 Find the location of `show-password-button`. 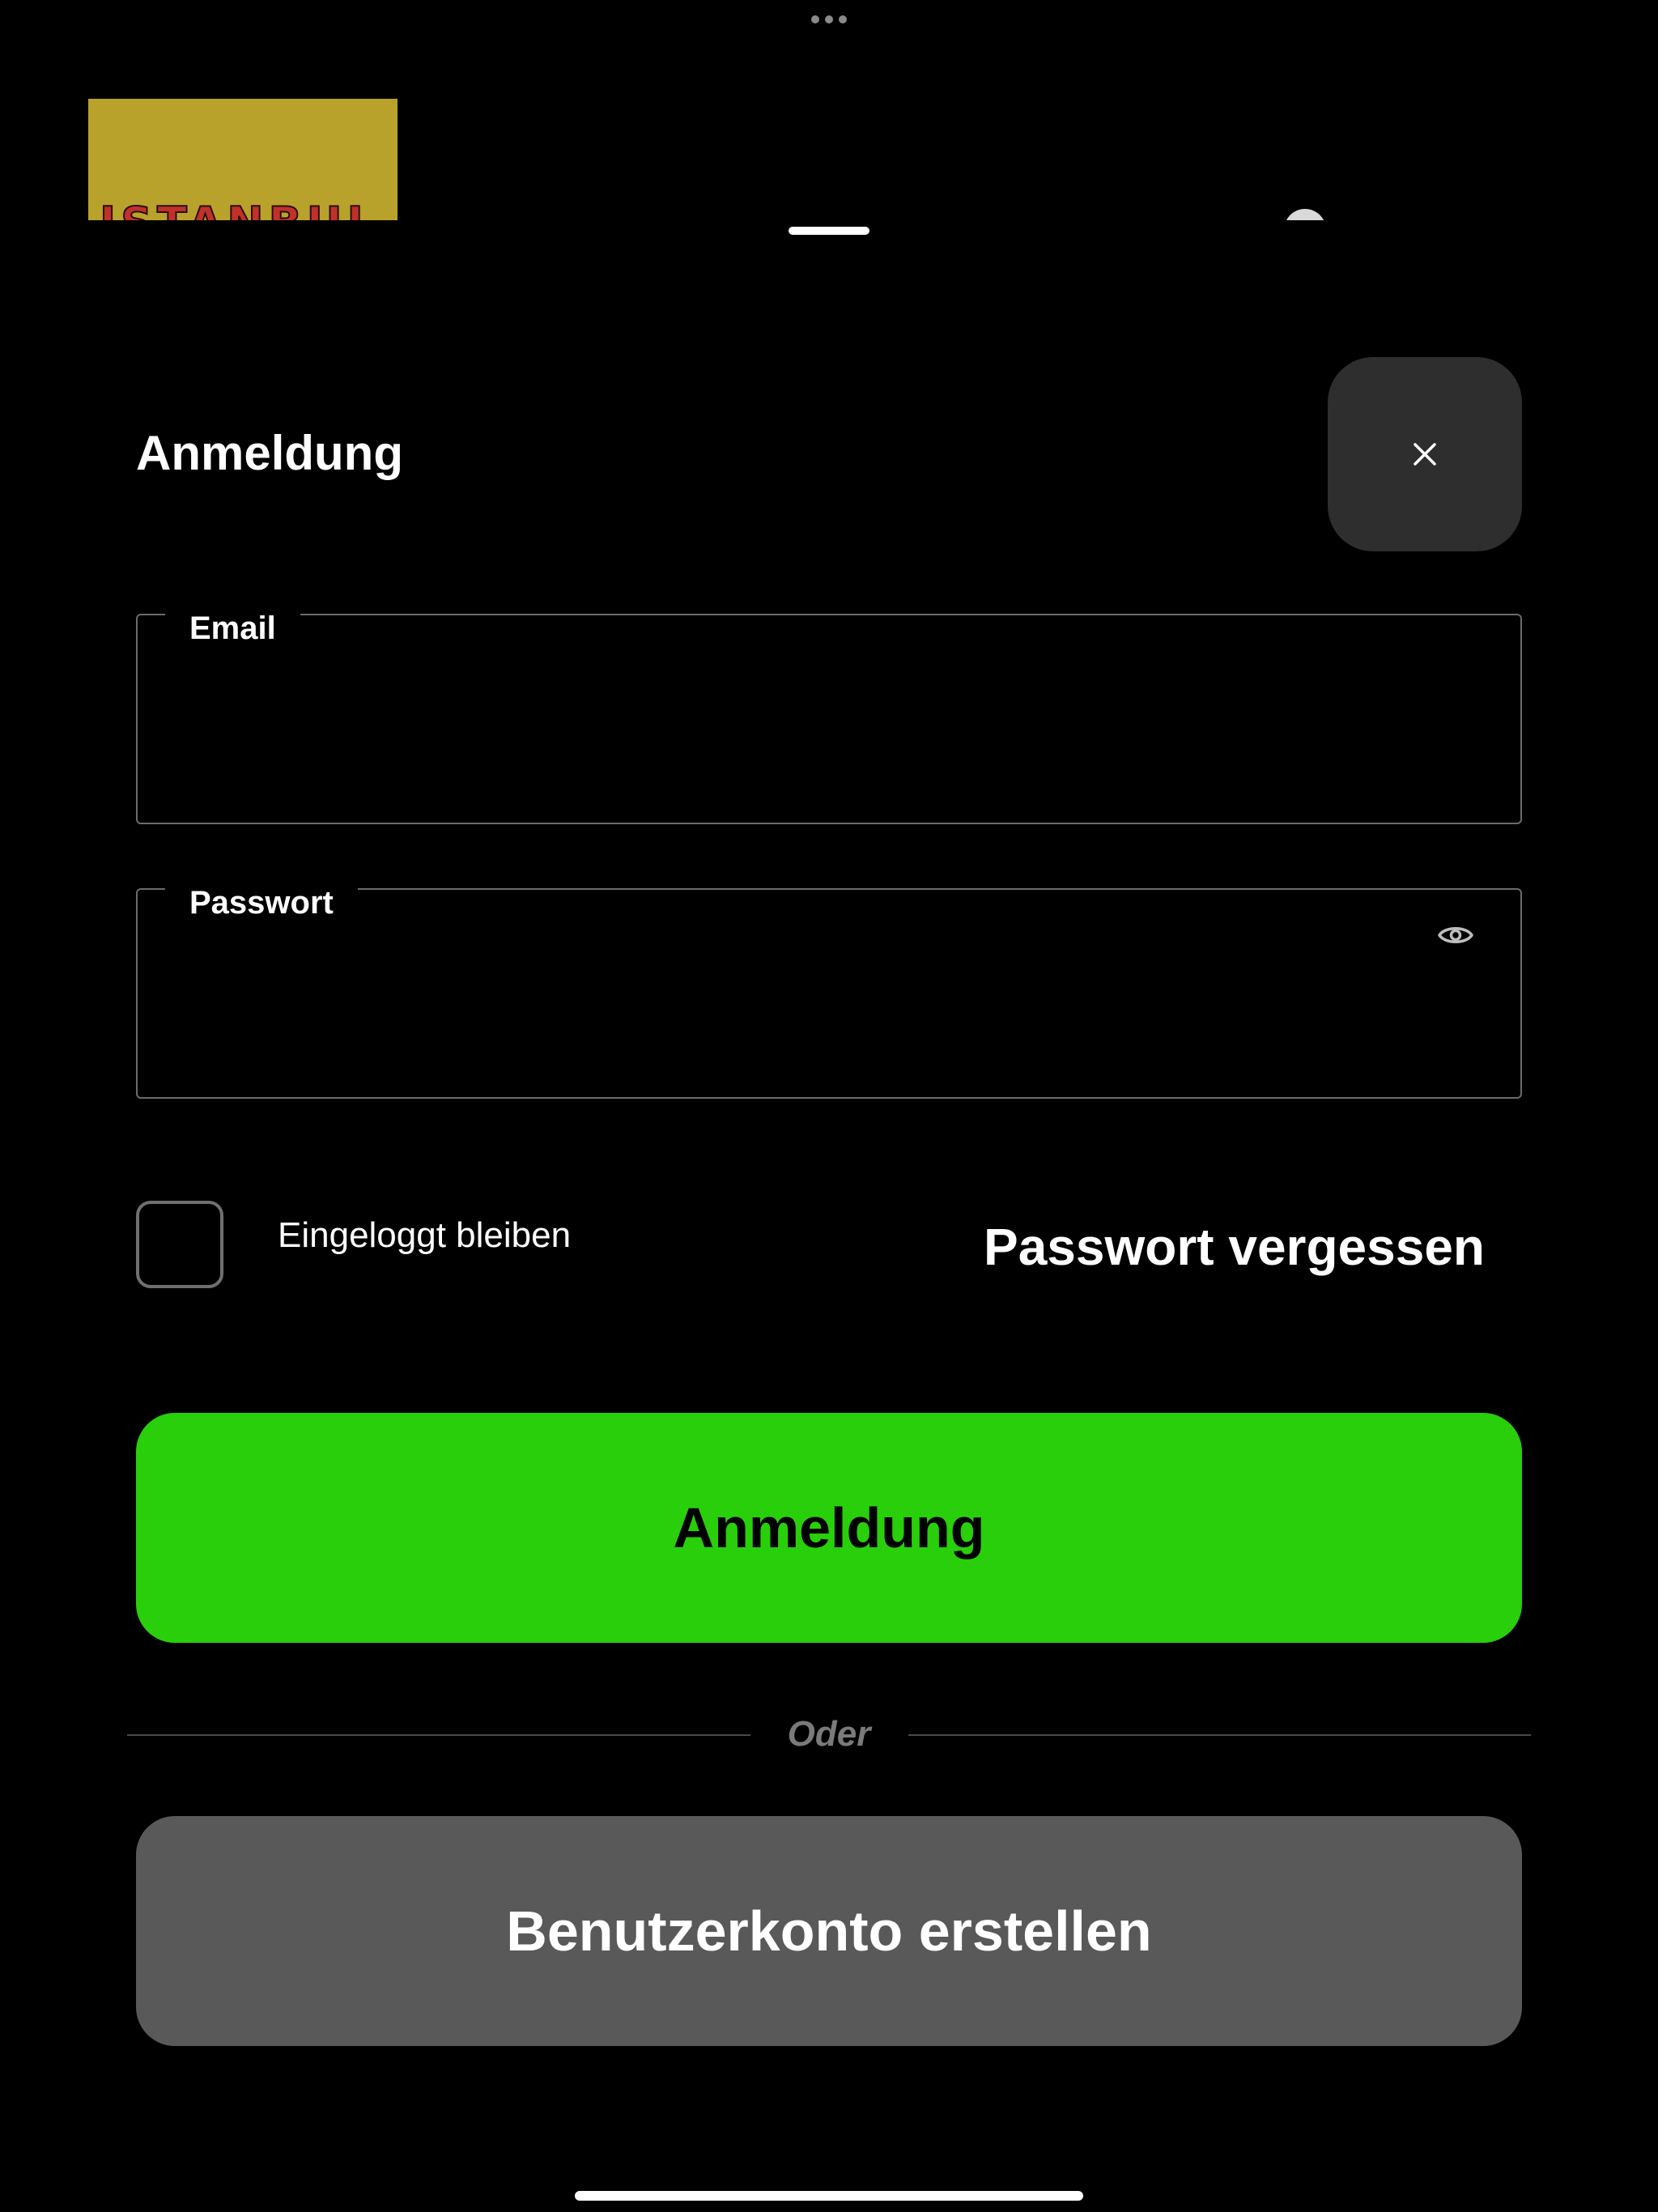

show-password-button is located at coordinates (1455, 935).